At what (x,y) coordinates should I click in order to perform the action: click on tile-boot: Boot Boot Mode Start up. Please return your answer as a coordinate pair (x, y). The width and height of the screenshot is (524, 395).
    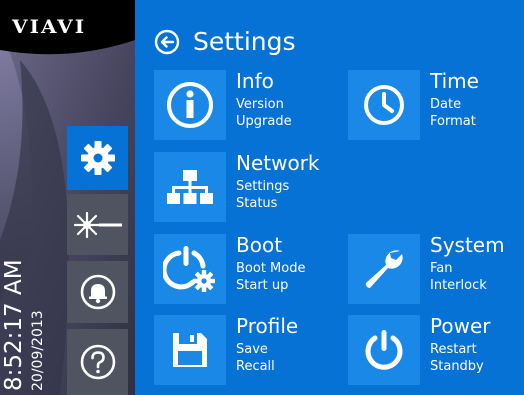
    Looking at the image, I should click on (249, 269).